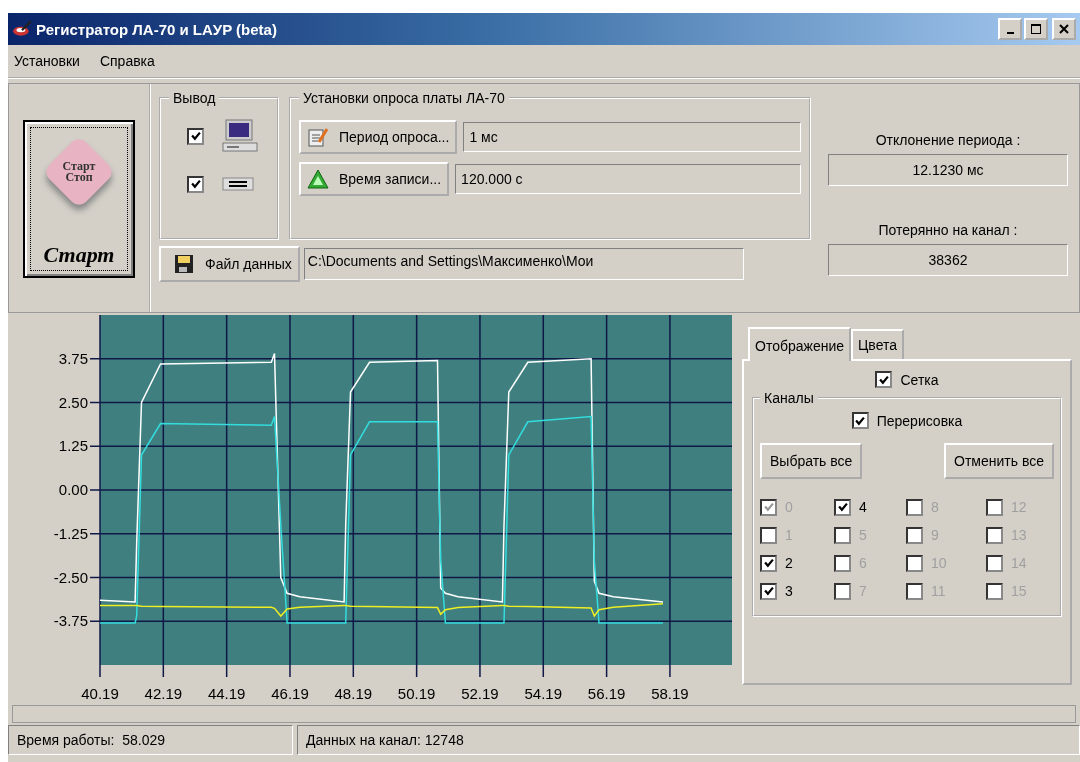  I want to click on x-tick-label: 52.19, so click(480, 693).